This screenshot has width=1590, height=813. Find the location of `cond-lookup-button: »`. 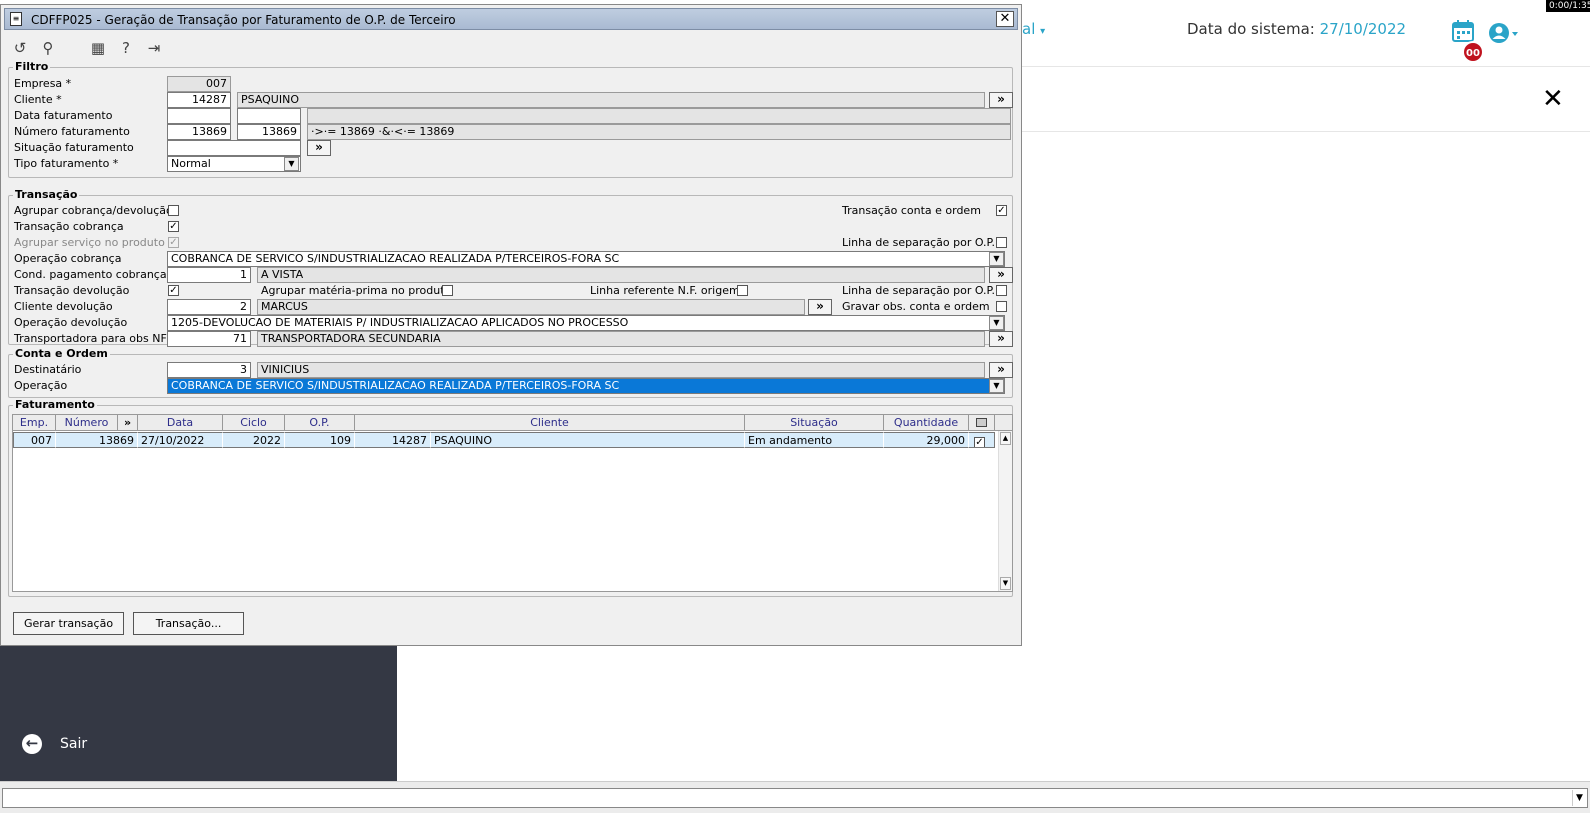

cond-lookup-button: » is located at coordinates (1001, 275).